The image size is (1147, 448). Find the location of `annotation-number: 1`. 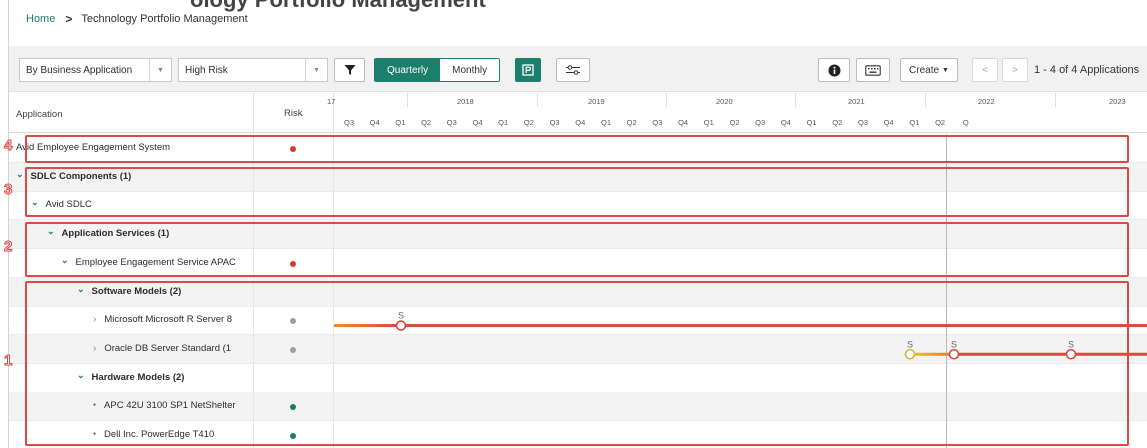

annotation-number: 1 is located at coordinates (8, 361).